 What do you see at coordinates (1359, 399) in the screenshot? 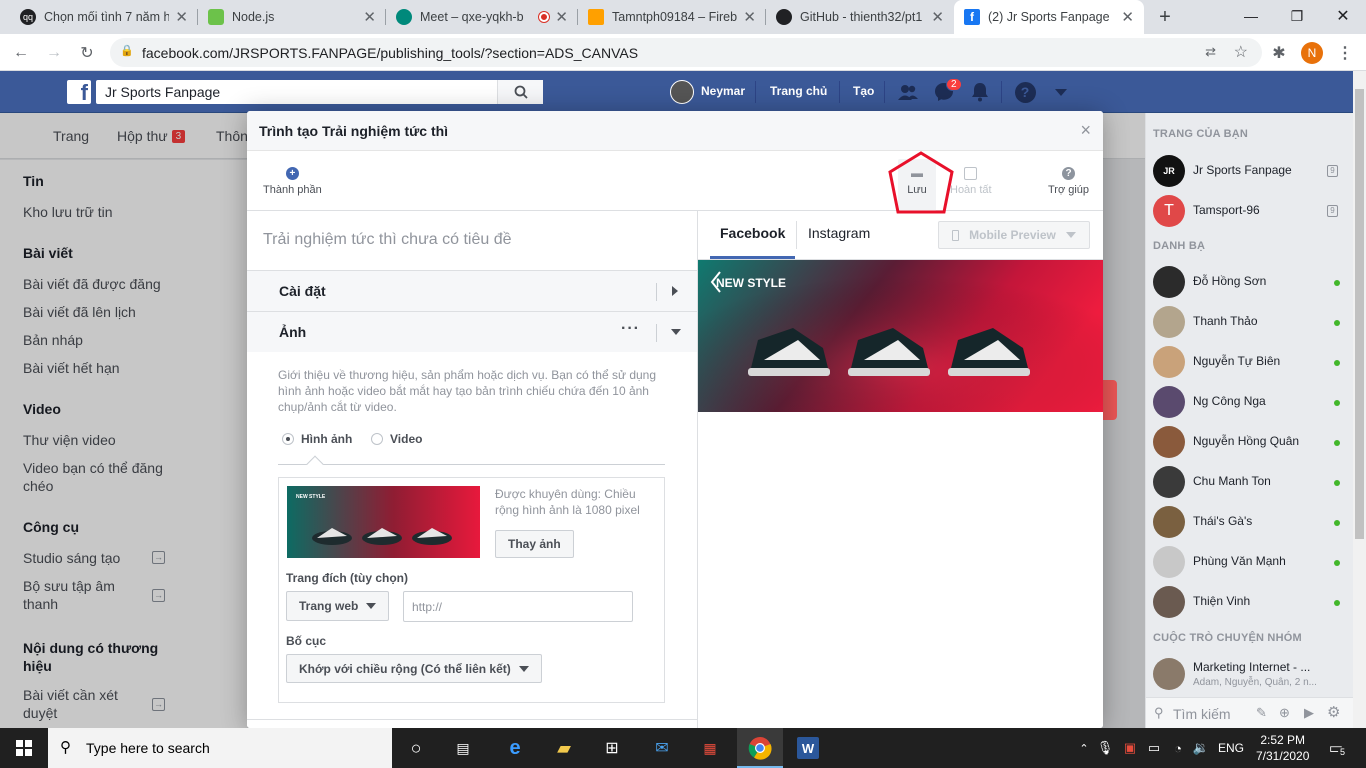
I see `page-scrollbar` at bounding box center [1359, 399].